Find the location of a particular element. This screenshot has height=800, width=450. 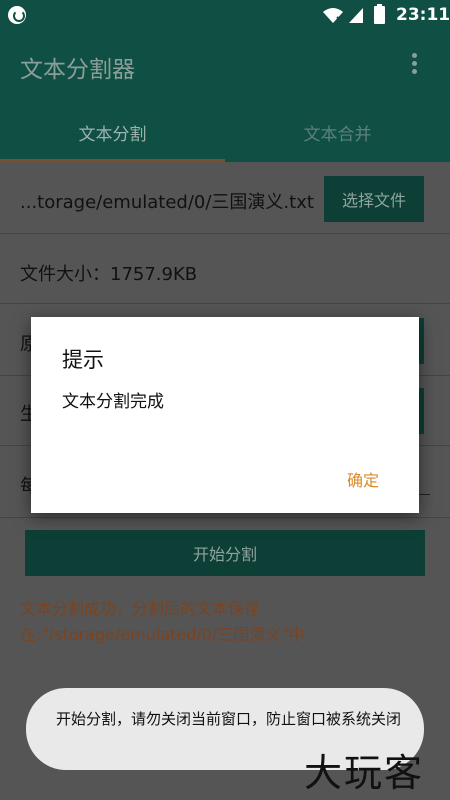

signal-icon is located at coordinates (356, 15).